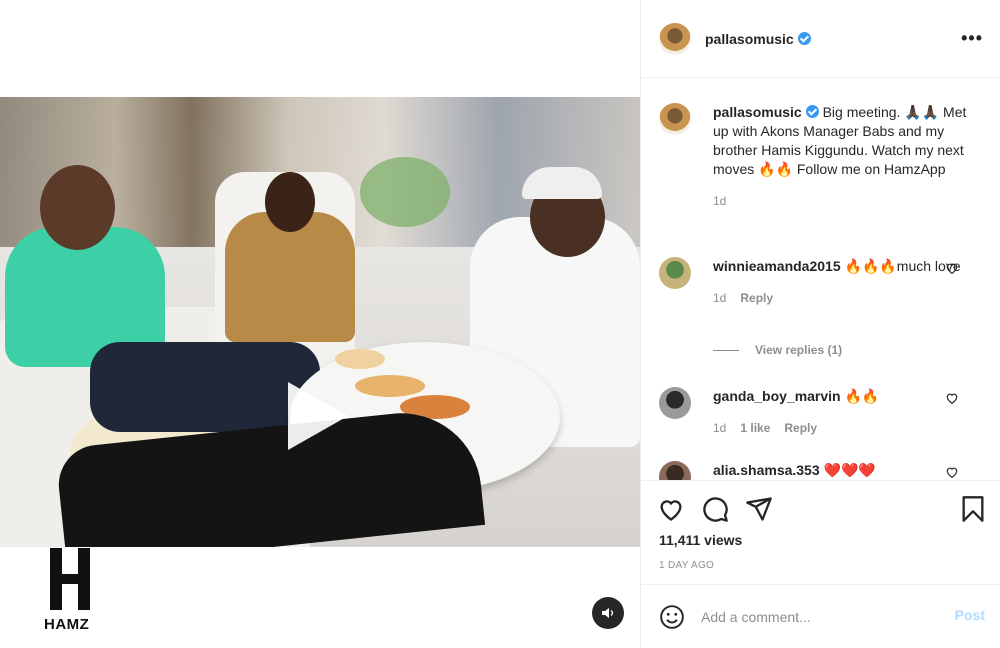  What do you see at coordinates (686, 565) in the screenshot?
I see `post-date: 1 DAY AGO` at bounding box center [686, 565].